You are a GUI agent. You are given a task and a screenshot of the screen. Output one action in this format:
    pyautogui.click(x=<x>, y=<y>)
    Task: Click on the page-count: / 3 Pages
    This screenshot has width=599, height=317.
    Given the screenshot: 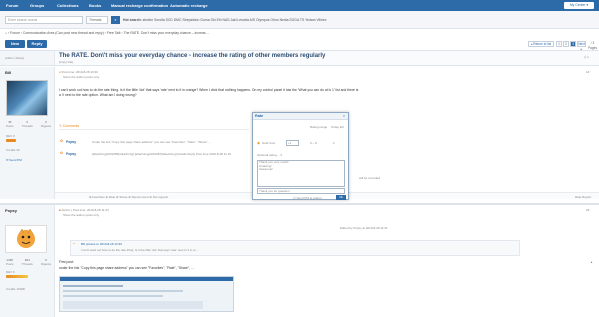 What is the action you would take?
    pyautogui.click(x=592, y=45)
    